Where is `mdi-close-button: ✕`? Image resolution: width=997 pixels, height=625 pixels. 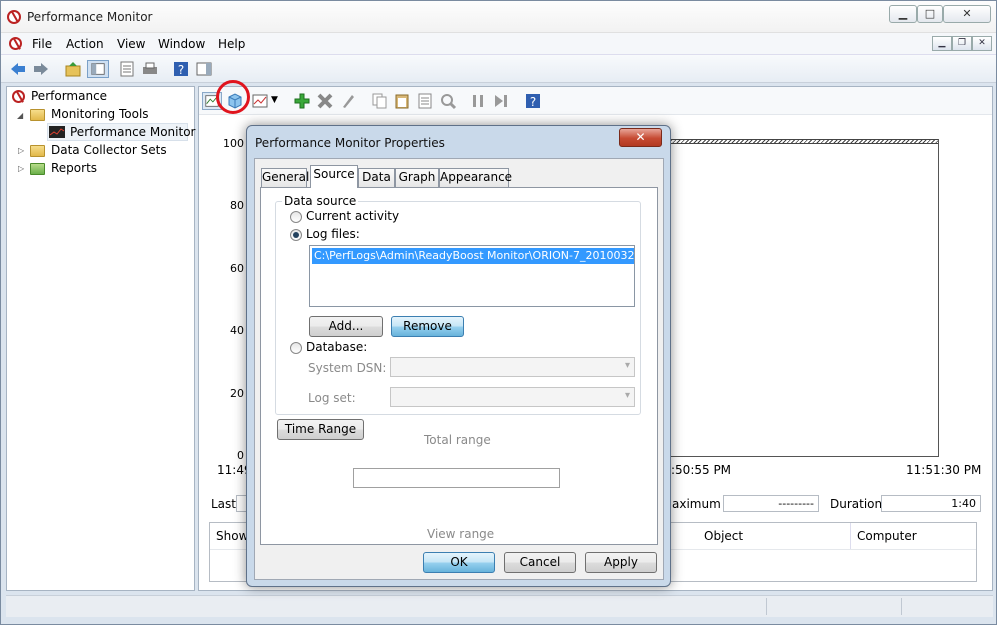 mdi-close-button: ✕ is located at coordinates (982, 43).